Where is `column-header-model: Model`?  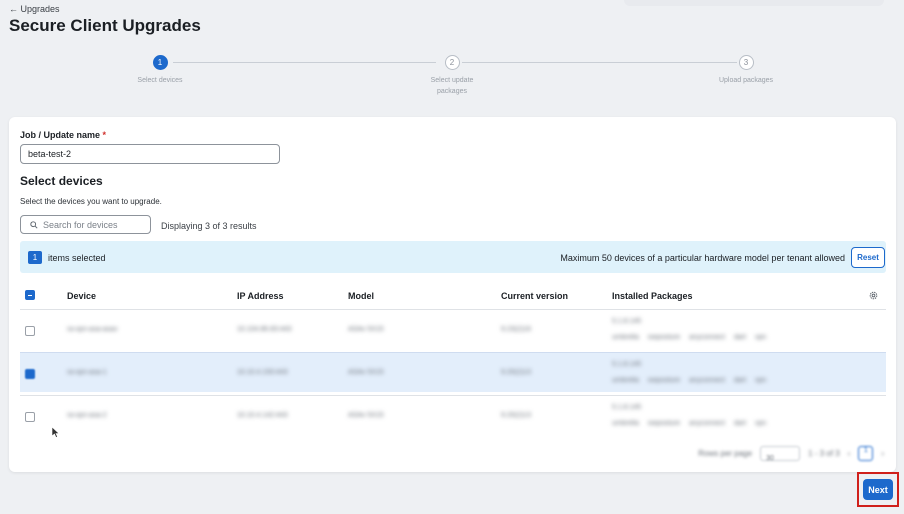 column-header-model: Model is located at coordinates (361, 296).